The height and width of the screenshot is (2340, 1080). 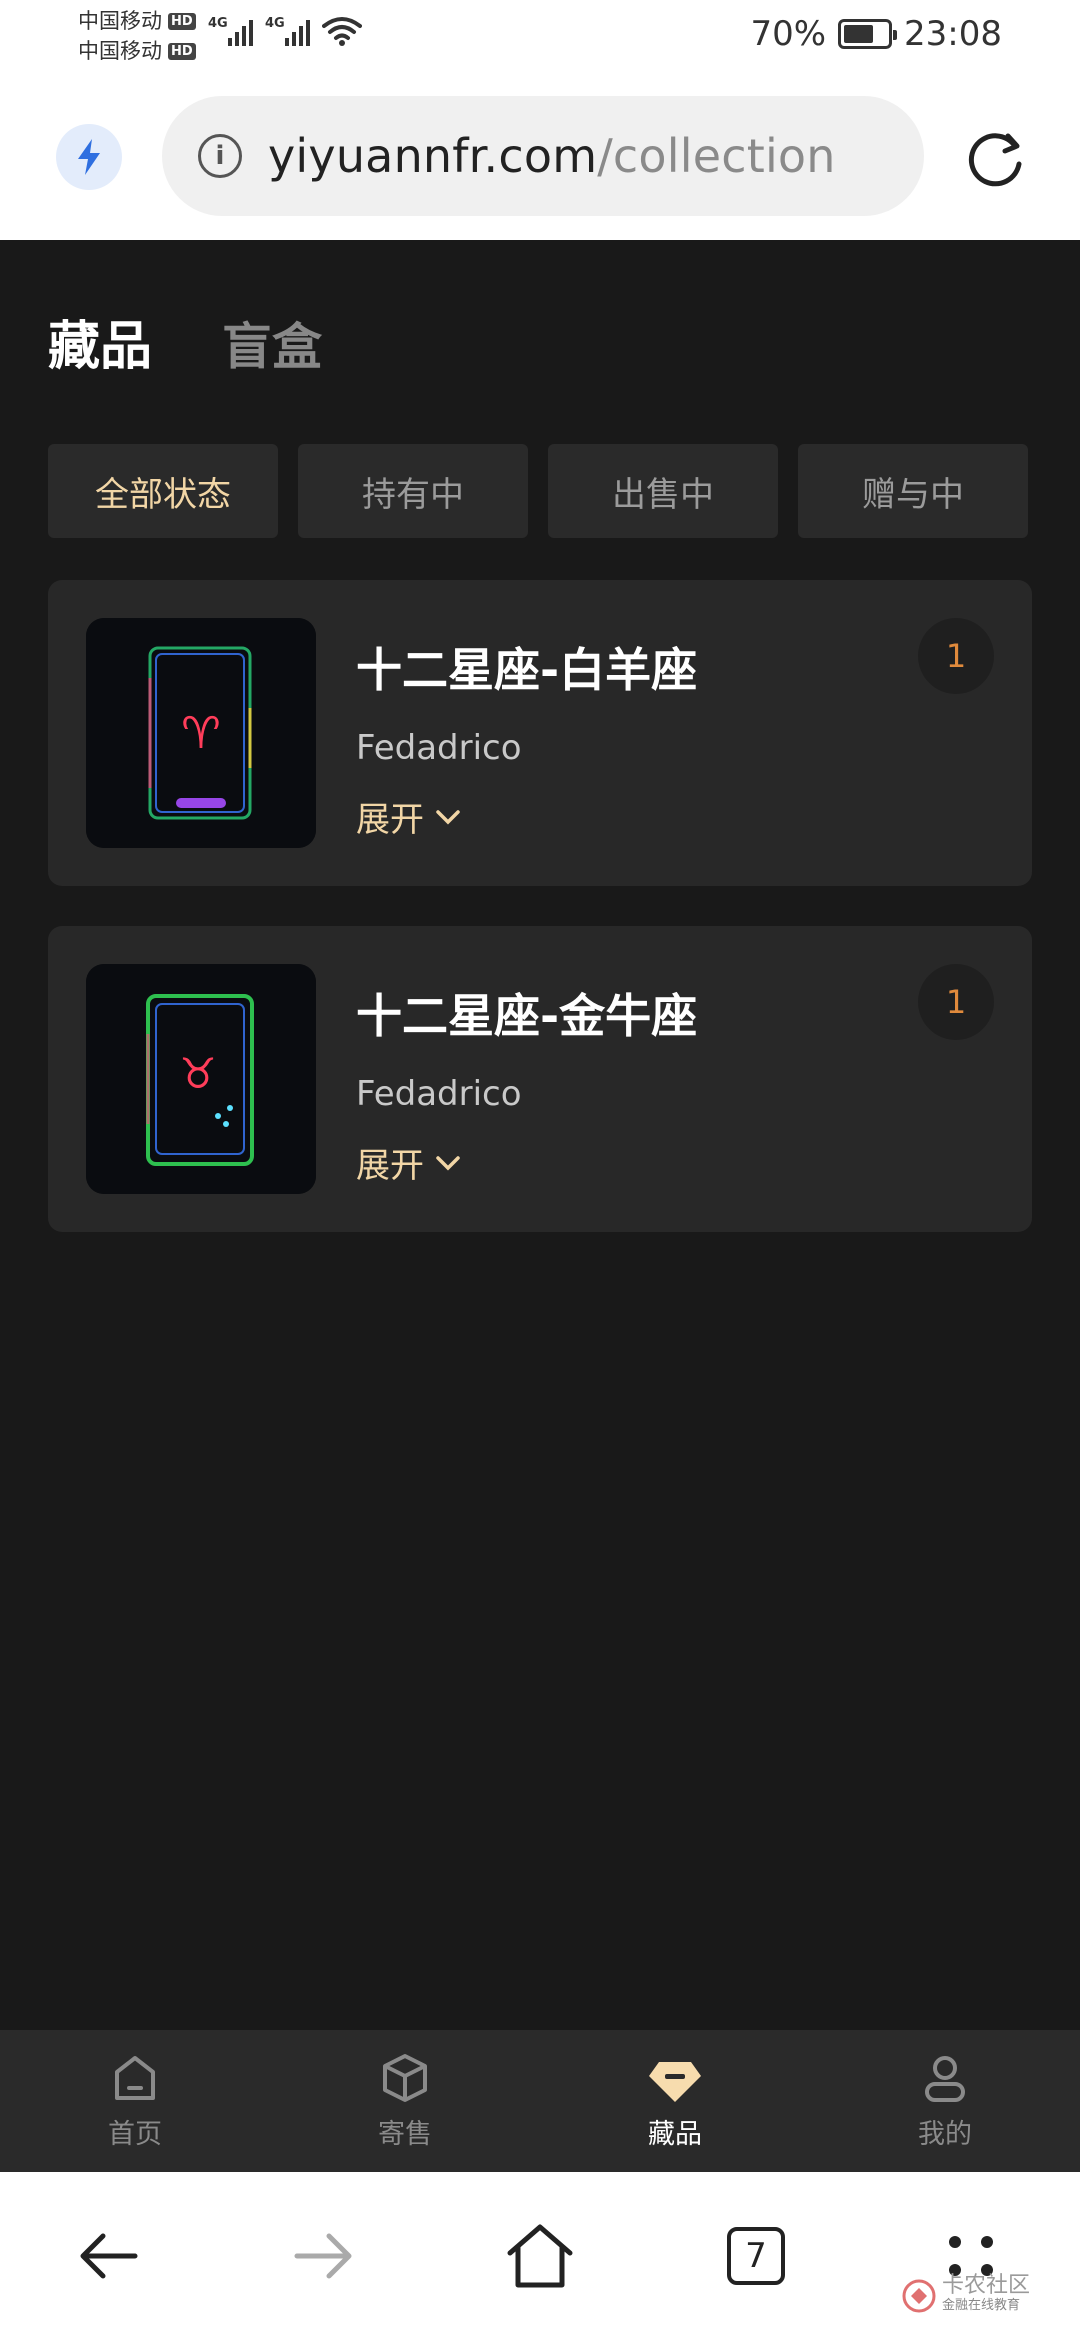 What do you see at coordinates (275, 23) in the screenshot?
I see `network-type-2: 4G` at bounding box center [275, 23].